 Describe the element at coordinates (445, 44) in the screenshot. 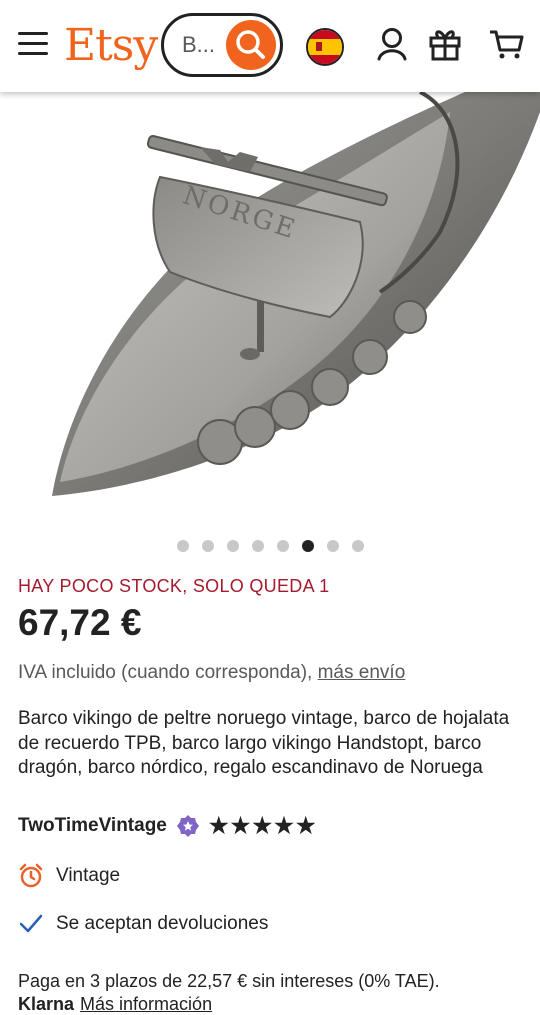

I see `gift-icon` at that location.